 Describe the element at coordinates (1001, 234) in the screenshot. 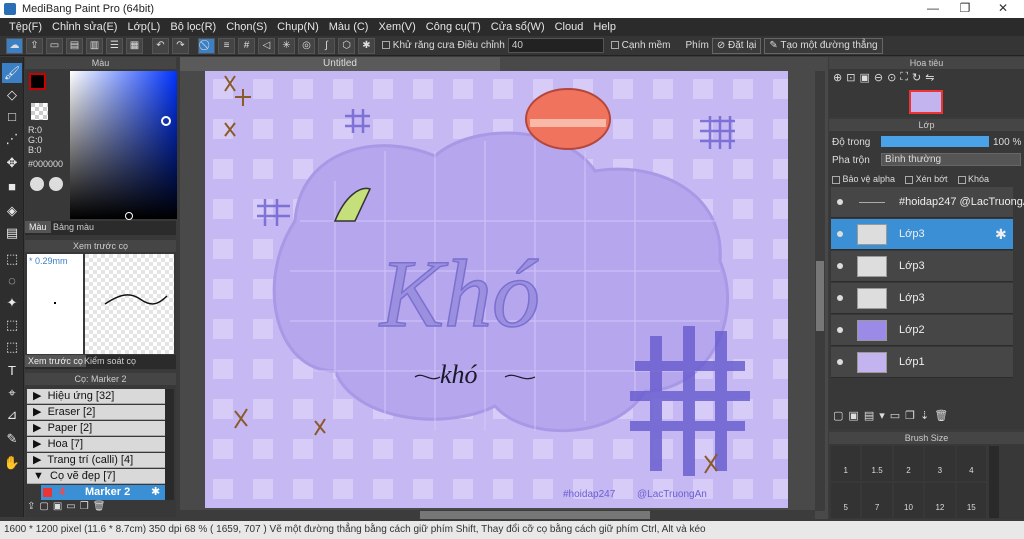

I see `layer-settings-icon: ✱` at that location.